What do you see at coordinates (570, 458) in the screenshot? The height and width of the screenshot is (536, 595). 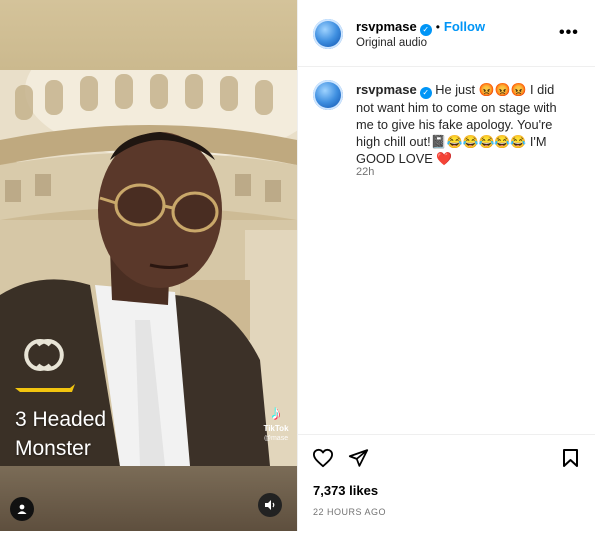 I see `bookmark-icon` at bounding box center [570, 458].